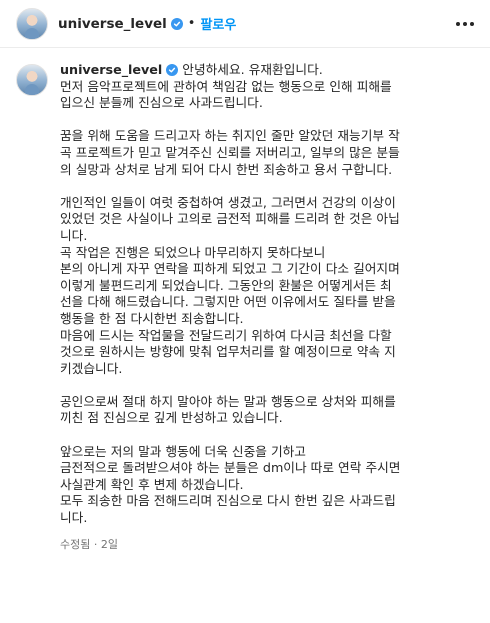  I want to click on caption-line: 행동을 한 점 다시한번 죄송합니다., so click(152, 318).